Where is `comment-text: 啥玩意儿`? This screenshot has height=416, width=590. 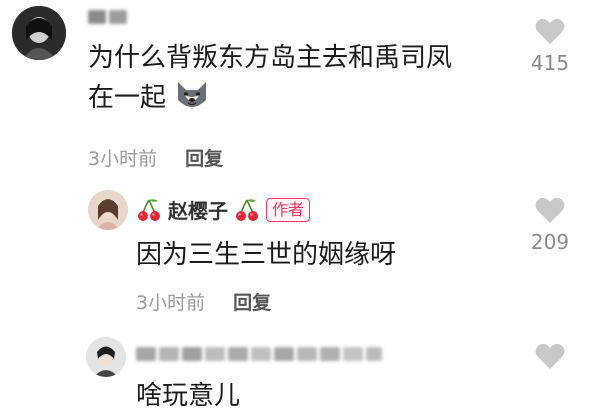
comment-text: 啥玩意儿 is located at coordinates (188, 396).